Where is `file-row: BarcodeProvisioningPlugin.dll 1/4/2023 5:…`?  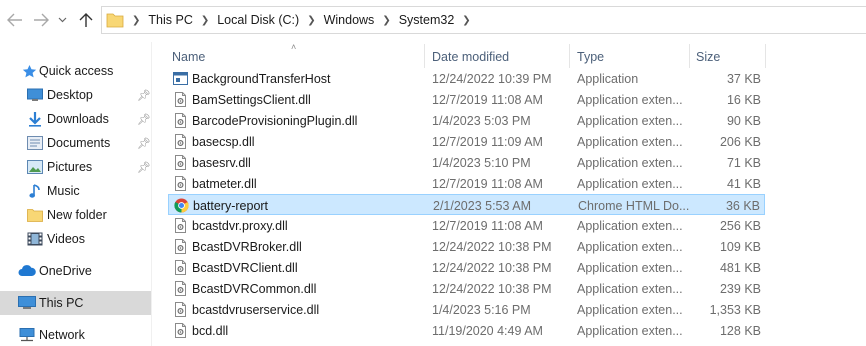 file-row: BarcodeProvisioningPlugin.dll 1/4/2023 5:… is located at coordinates (466, 120).